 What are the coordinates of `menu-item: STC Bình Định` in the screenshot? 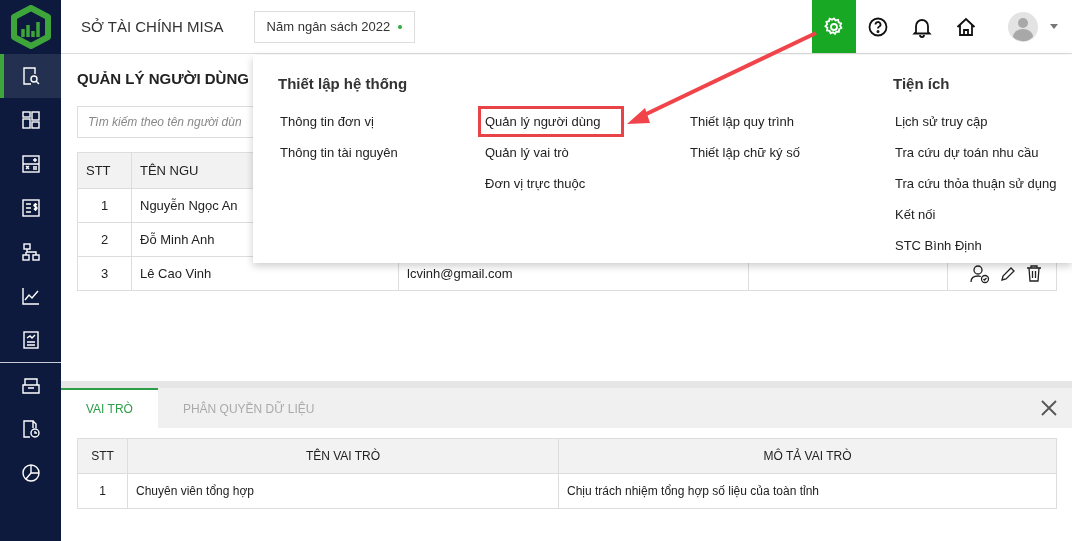 It's located at (946, 245).